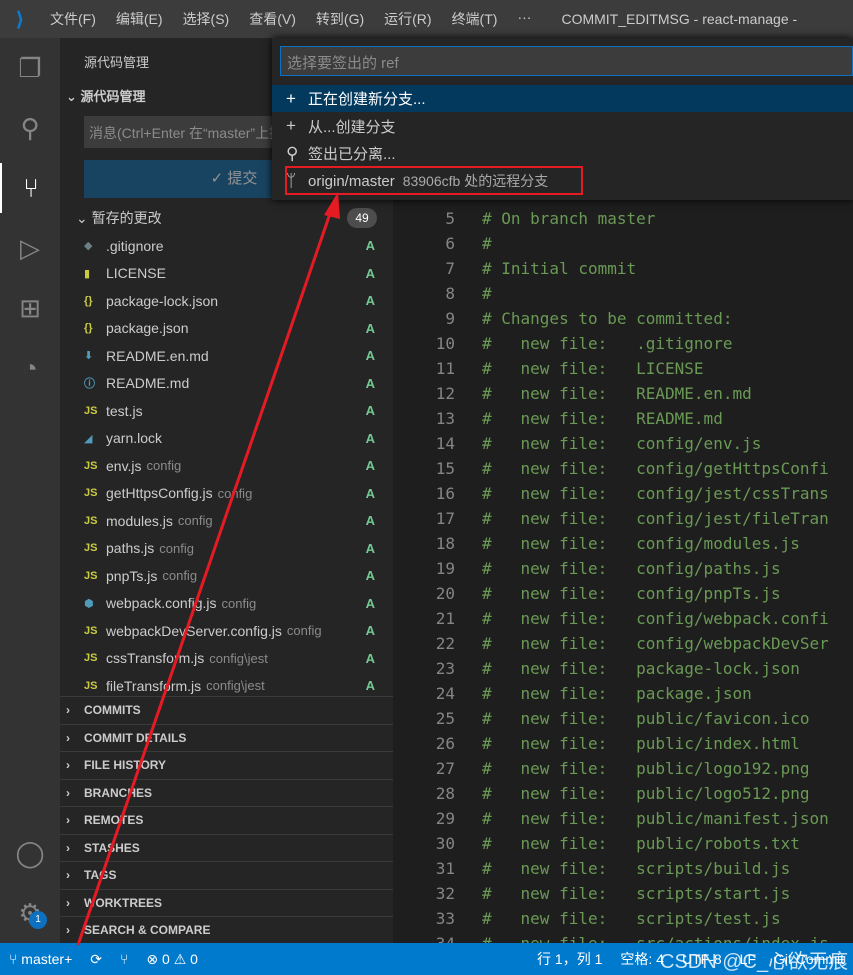 Image resolution: width=853 pixels, height=975 pixels. I want to click on file-item: ◆ .gitignore A, so click(226, 246).